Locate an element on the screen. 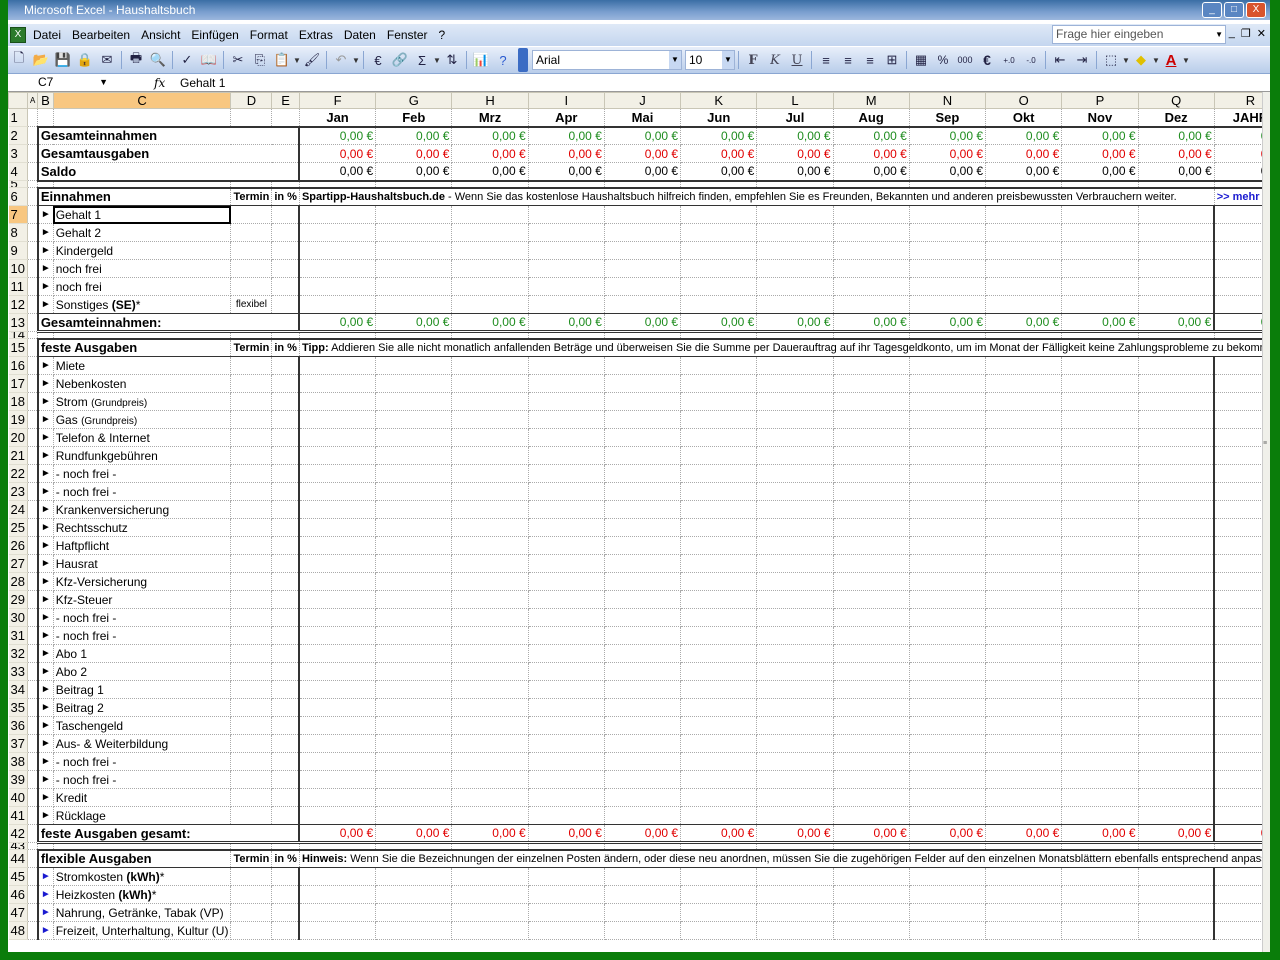  menu-einfuegen: Einfügen is located at coordinates (217, 35).